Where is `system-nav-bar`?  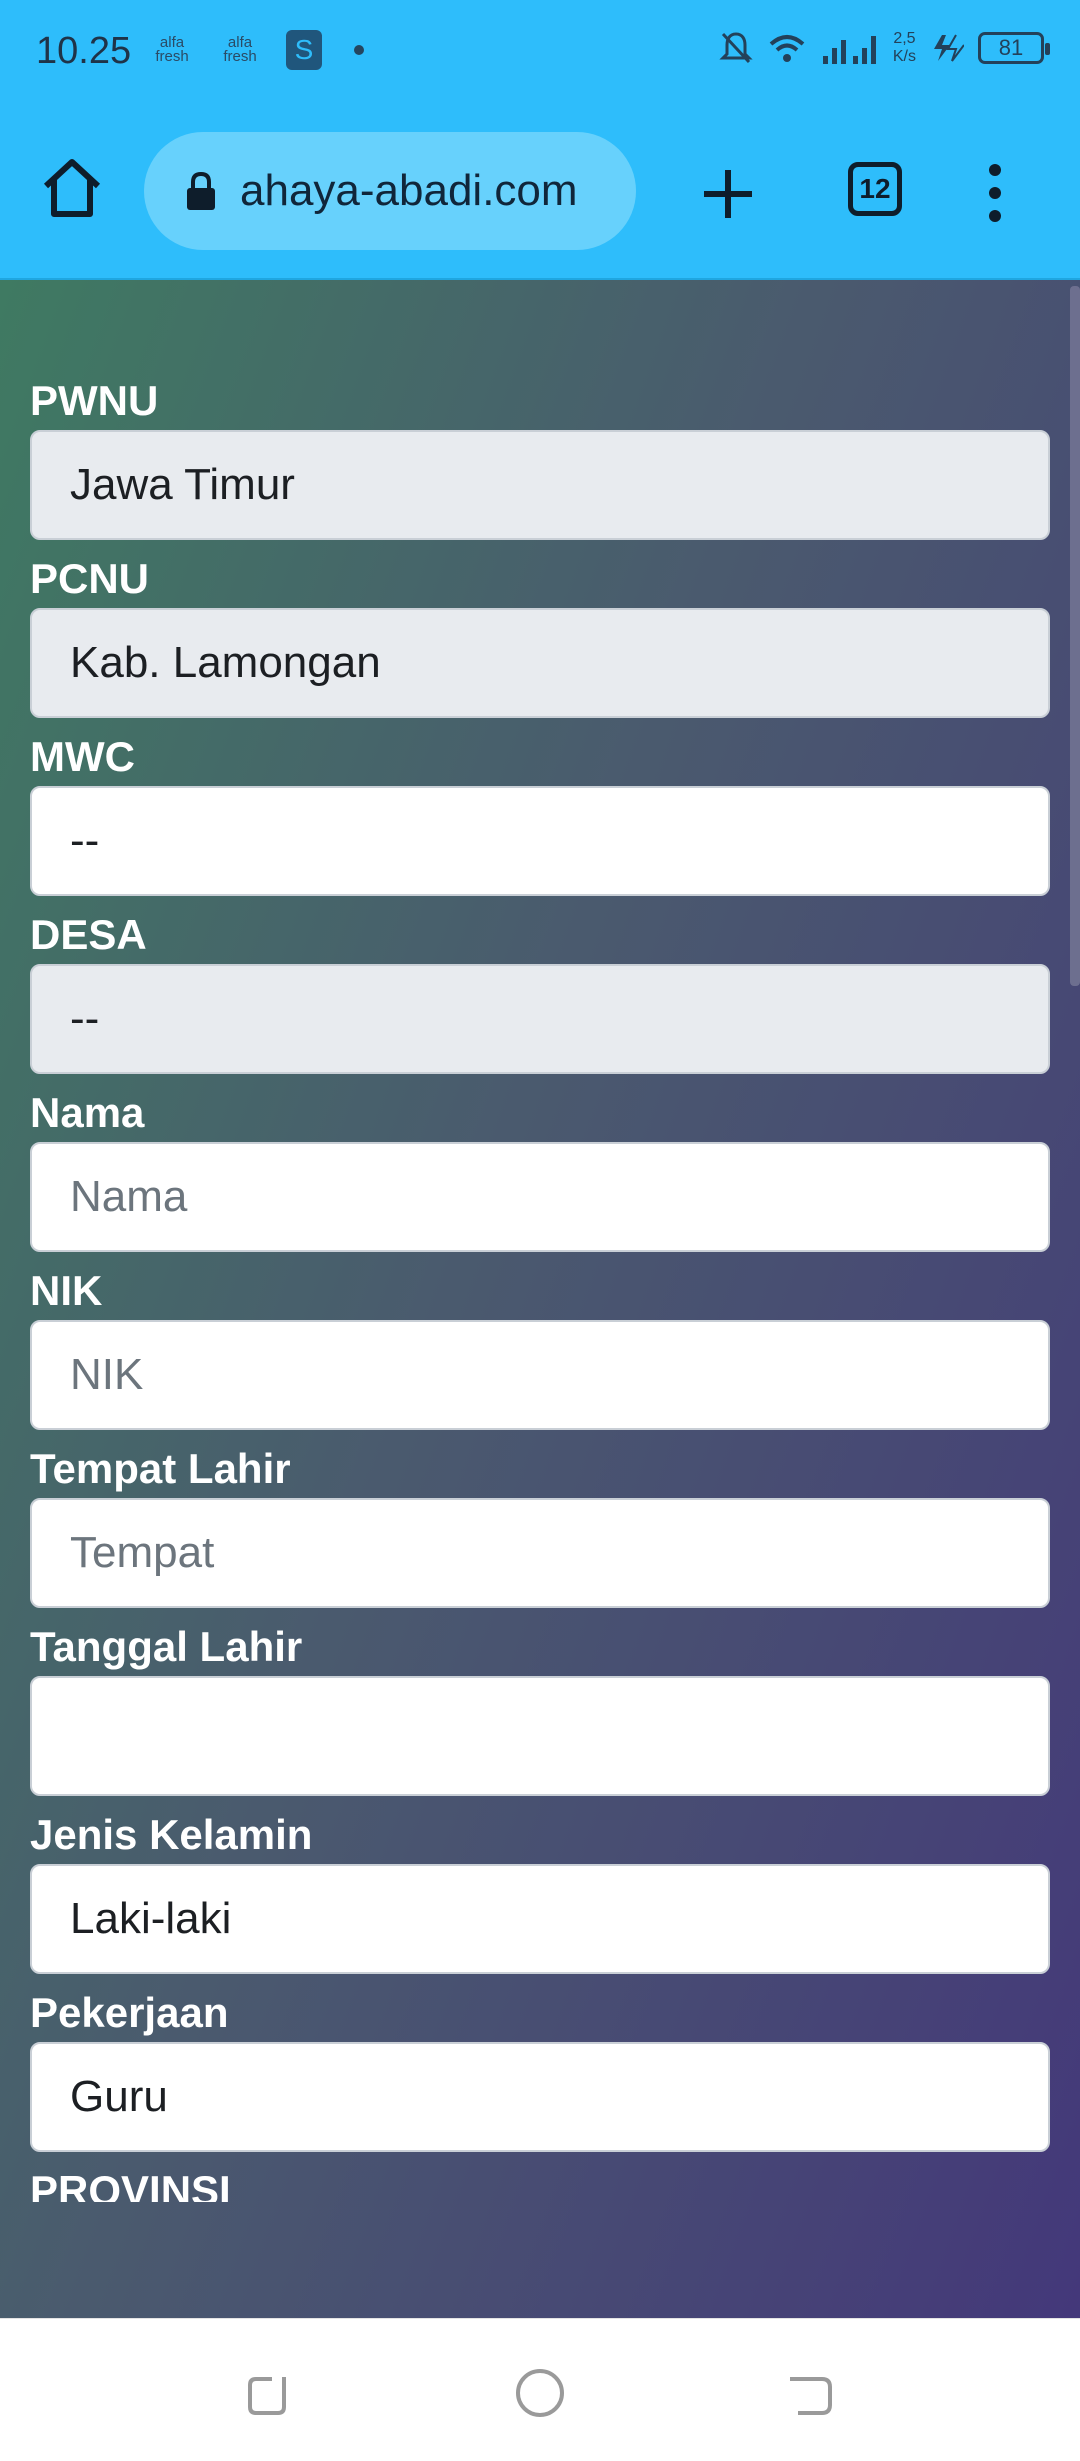
system-nav-bar is located at coordinates (540, 2389).